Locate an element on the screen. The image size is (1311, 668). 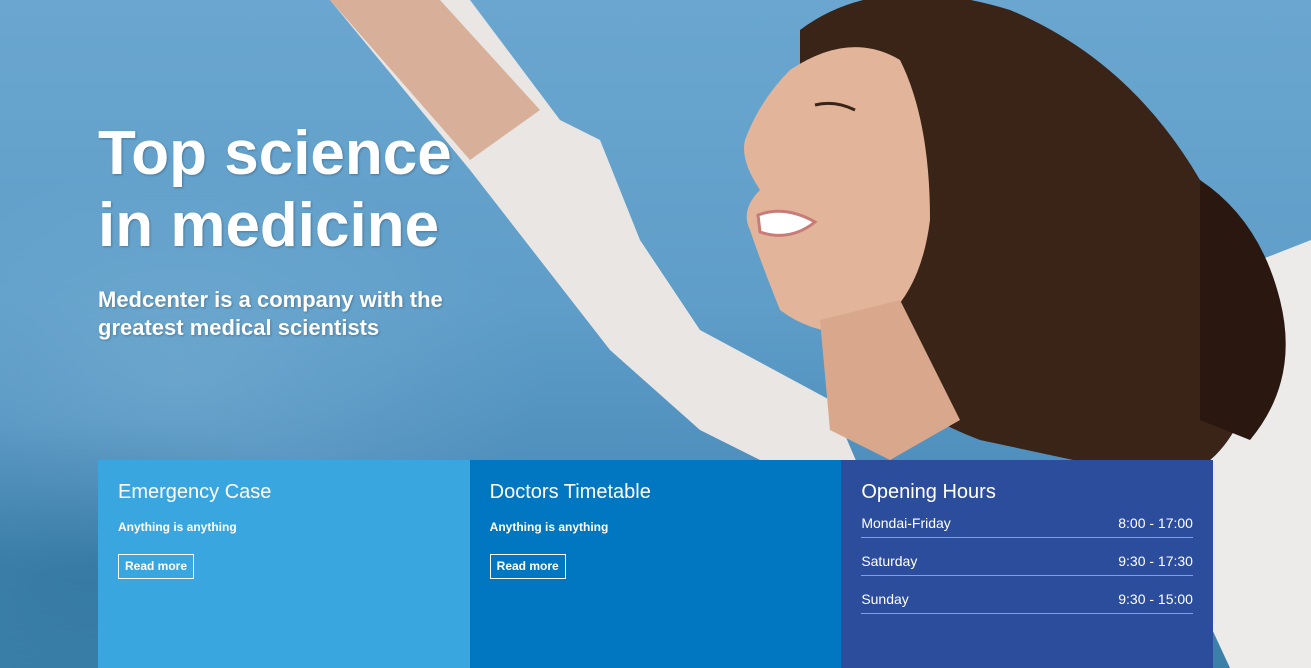
hours-time: 8:00 - 17:00 is located at coordinates (1155, 523).